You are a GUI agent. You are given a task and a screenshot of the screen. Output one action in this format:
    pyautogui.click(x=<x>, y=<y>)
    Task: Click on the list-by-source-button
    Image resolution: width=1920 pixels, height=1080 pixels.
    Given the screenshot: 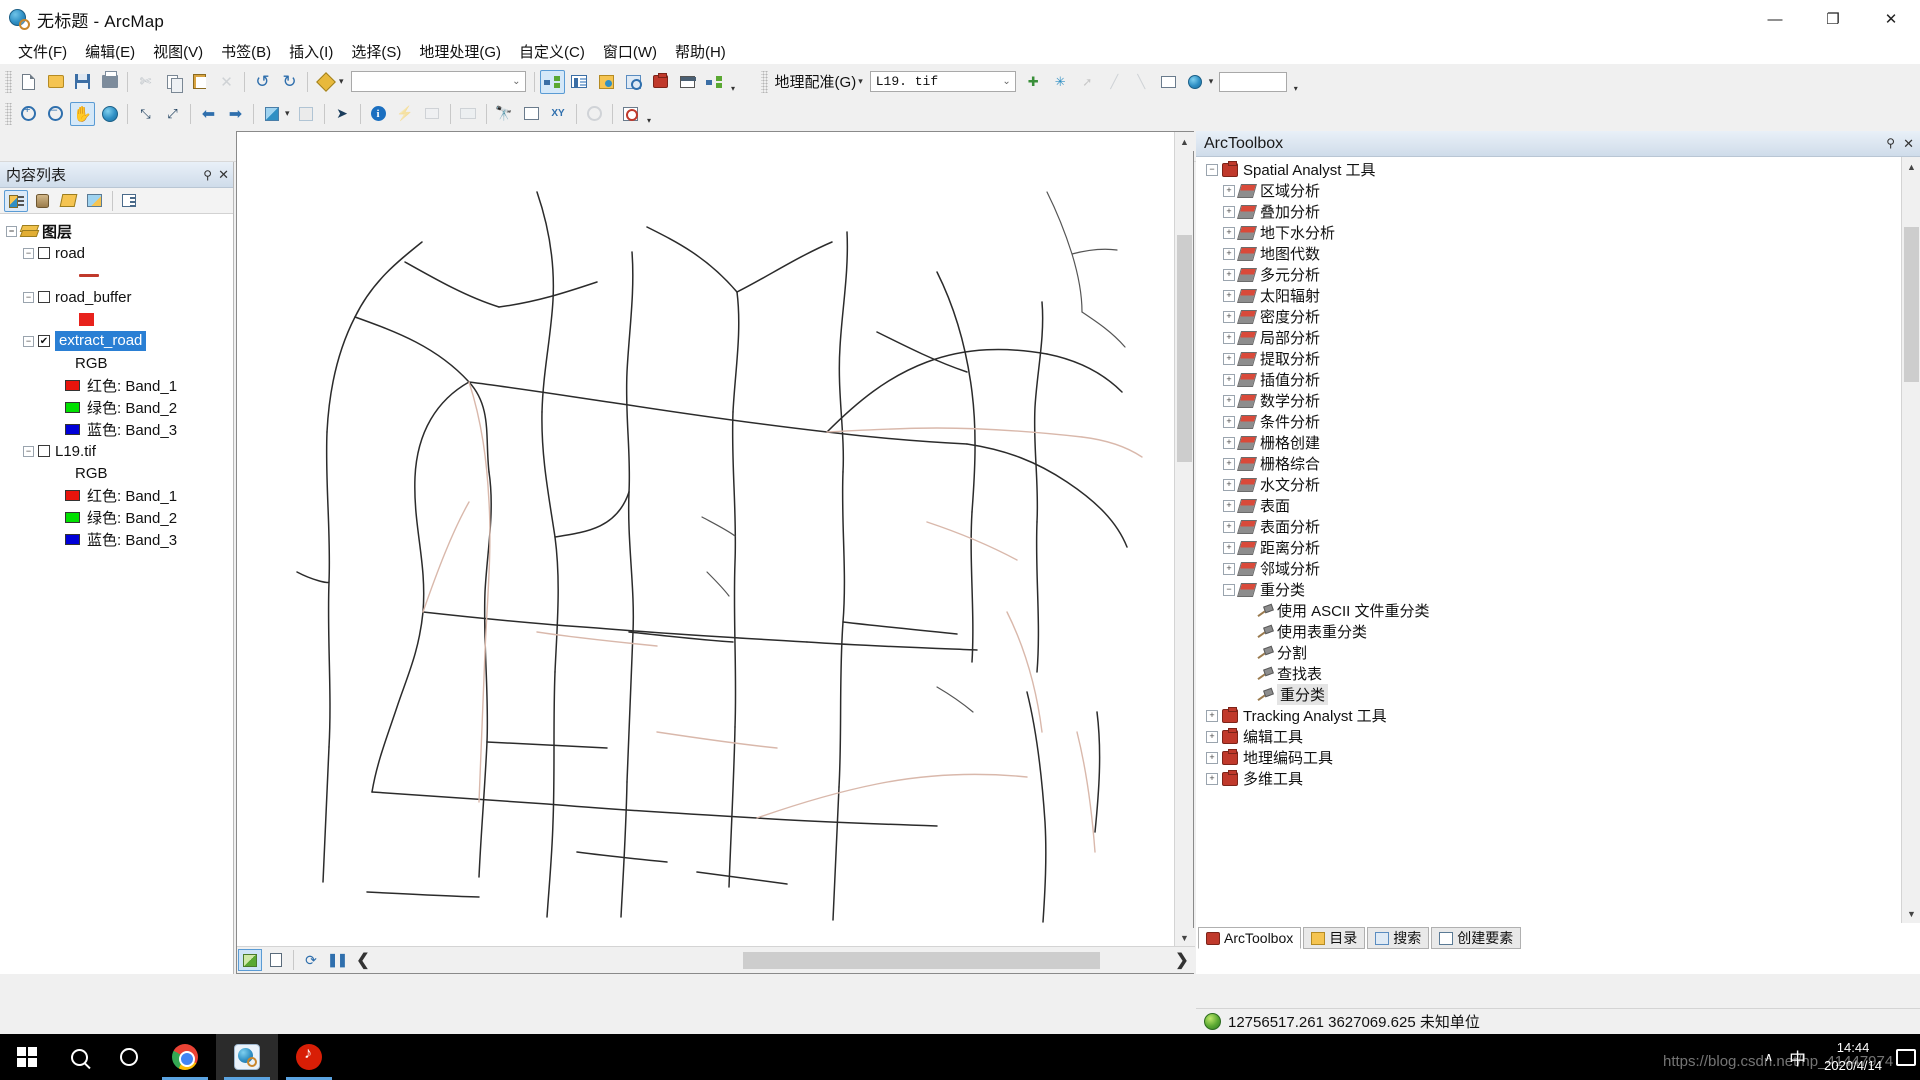 What is the action you would take?
    pyautogui.click(x=42, y=201)
    